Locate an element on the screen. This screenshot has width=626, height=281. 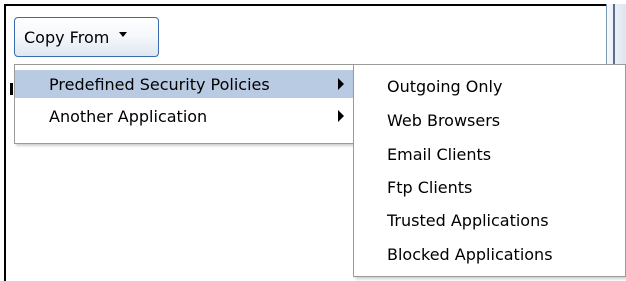
submenu-item-label: Trusted Applications is located at coordinates (468, 220).